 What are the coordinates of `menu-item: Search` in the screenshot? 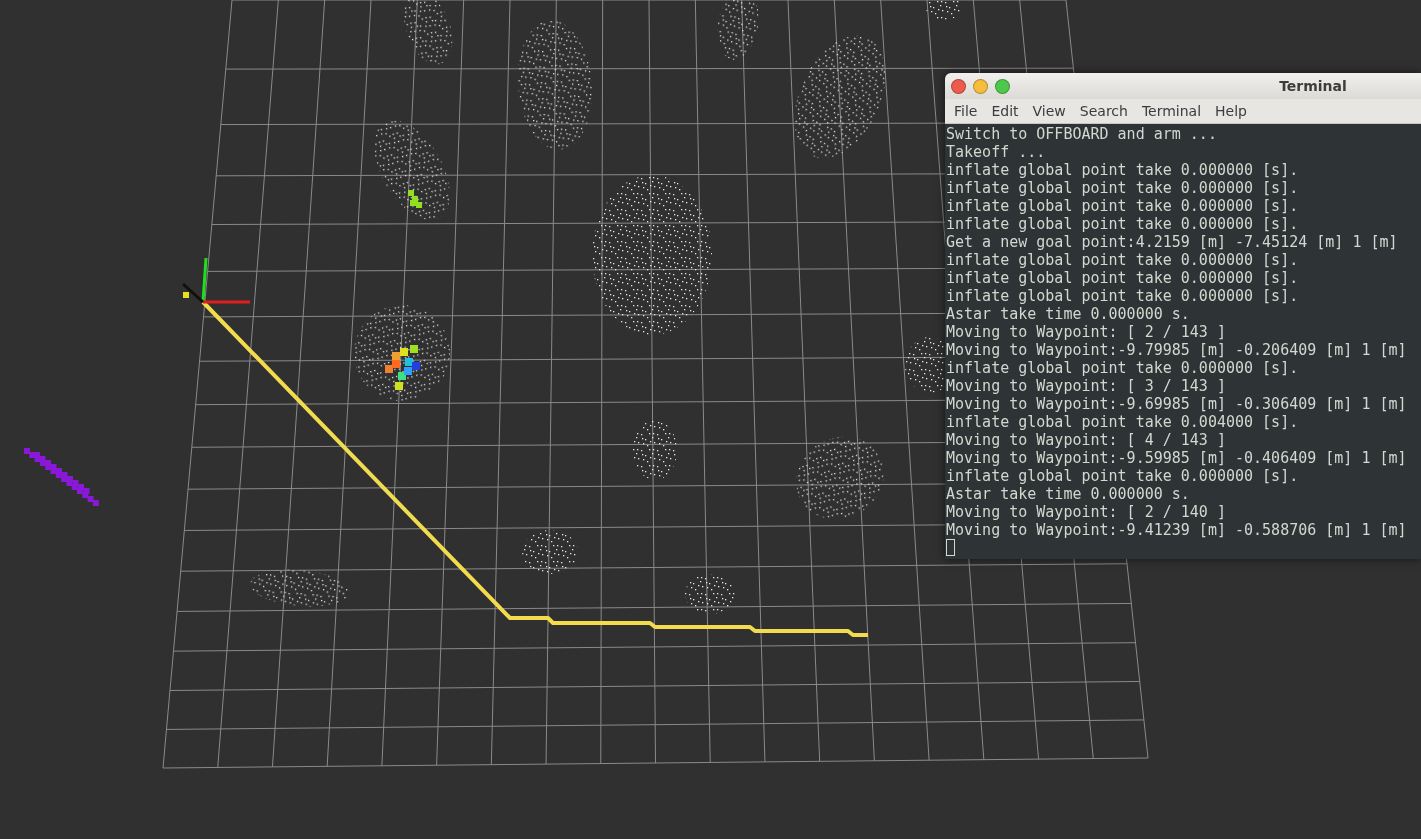 It's located at (1103, 111).